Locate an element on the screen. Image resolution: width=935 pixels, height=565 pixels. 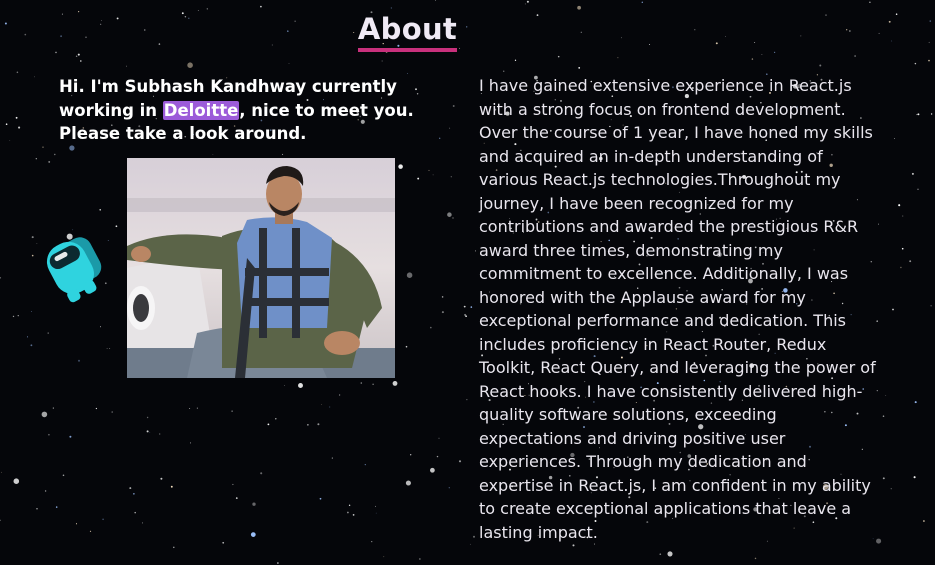
profile-photo is located at coordinates (261, 268).